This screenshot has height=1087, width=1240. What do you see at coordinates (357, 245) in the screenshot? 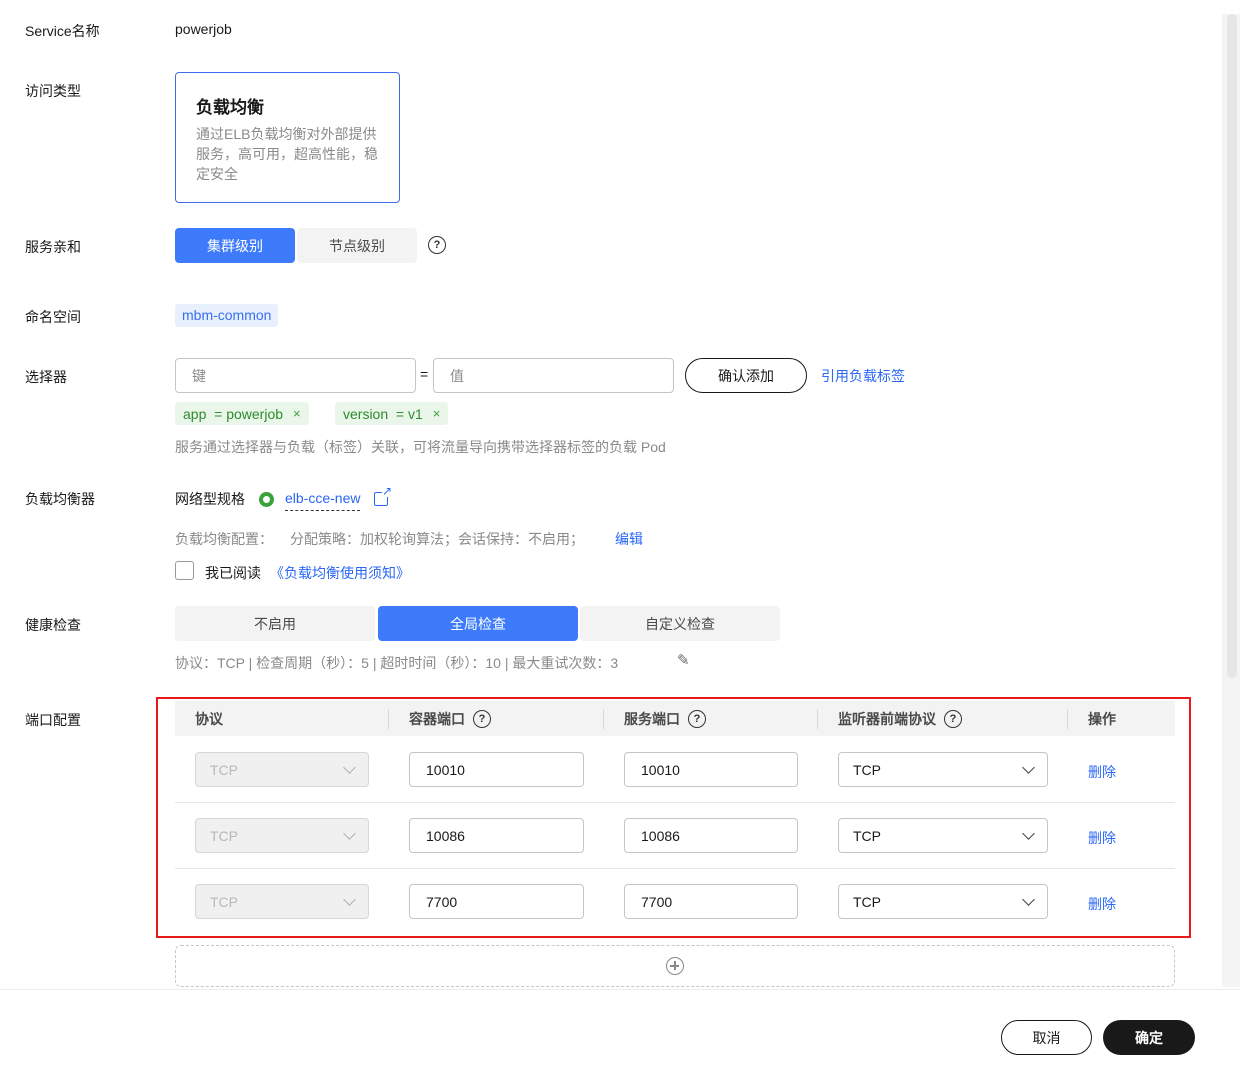
I see `affinity-node-button: 节点级别` at bounding box center [357, 245].